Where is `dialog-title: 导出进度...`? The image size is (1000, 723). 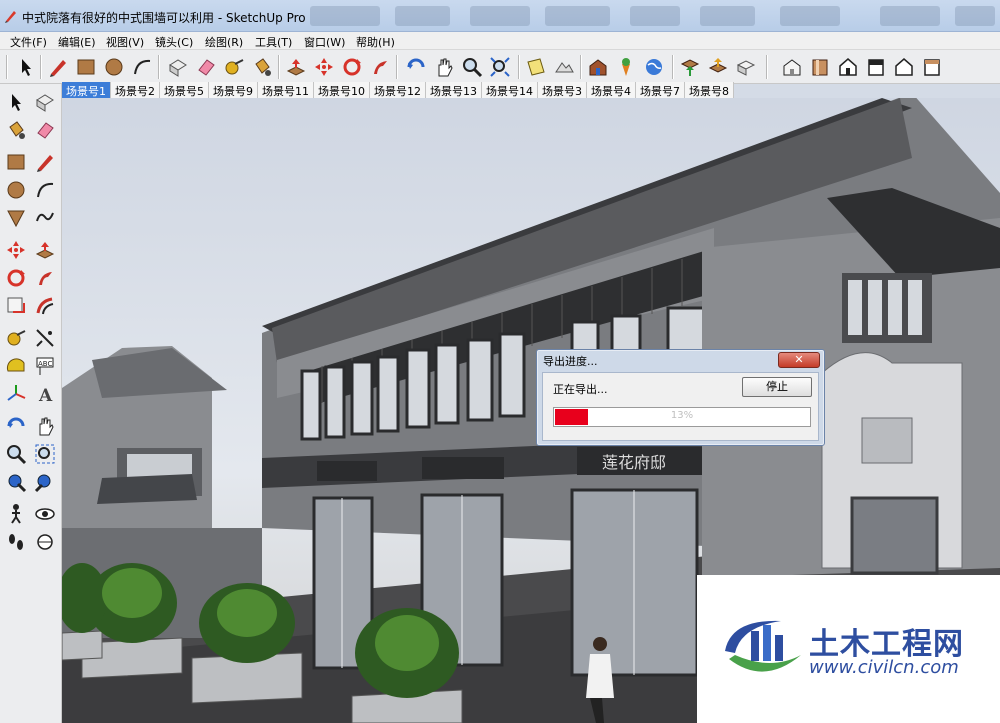 dialog-title: 导出进度... is located at coordinates (570, 361).